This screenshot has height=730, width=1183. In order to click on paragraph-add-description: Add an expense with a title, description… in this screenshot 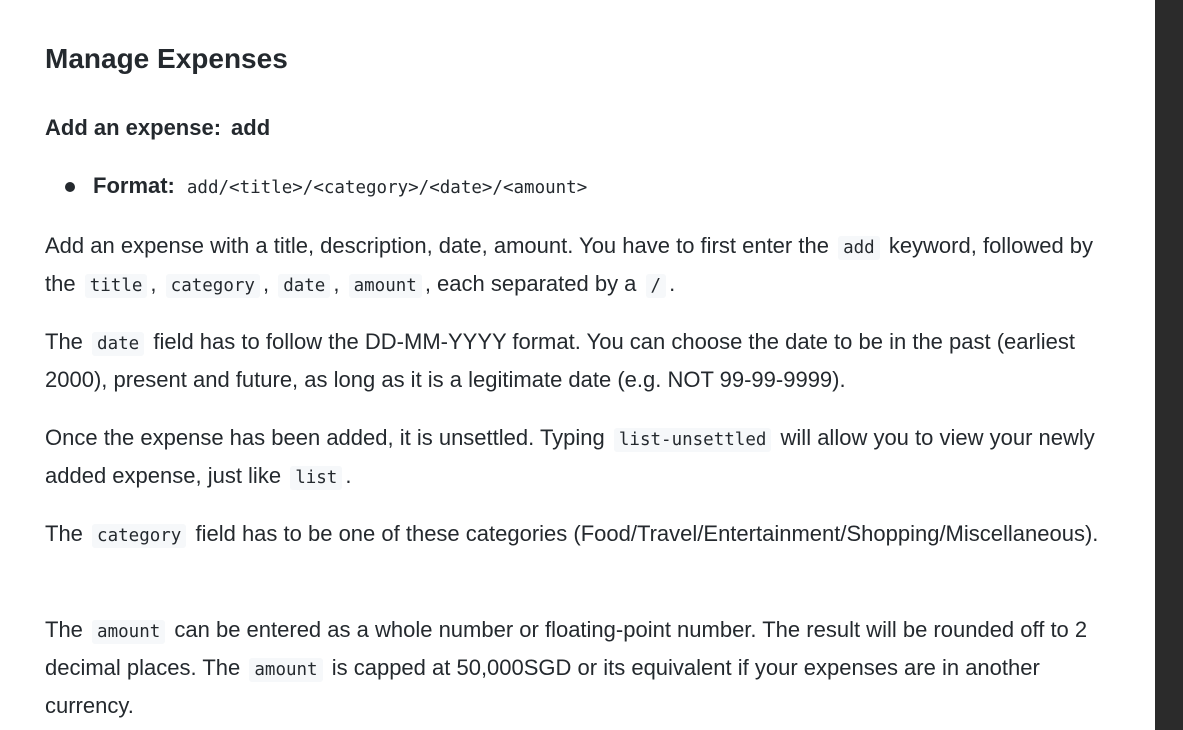, I will do `click(575, 266)`.